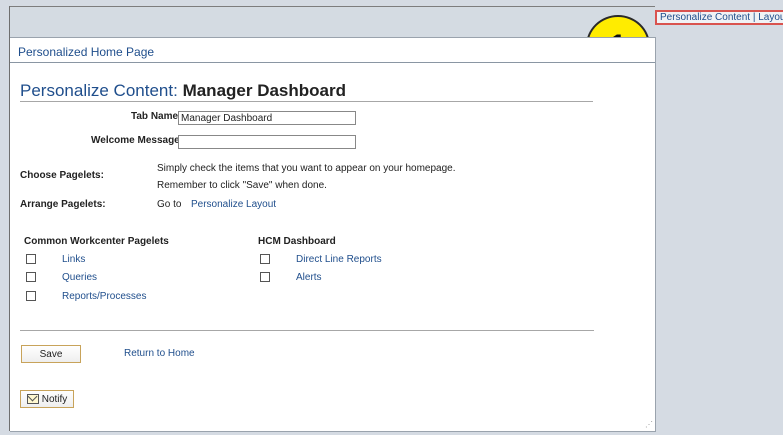 Image resolution: width=783 pixels, height=435 pixels. I want to click on common-pagelets-heading: Common Workcenter Pagelets, so click(96, 241).